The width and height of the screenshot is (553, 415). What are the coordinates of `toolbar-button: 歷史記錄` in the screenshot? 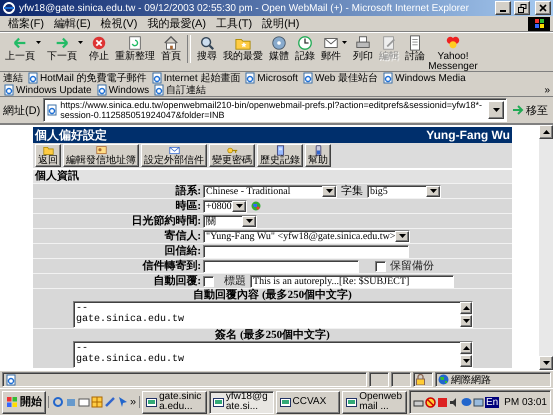 It's located at (280, 155).